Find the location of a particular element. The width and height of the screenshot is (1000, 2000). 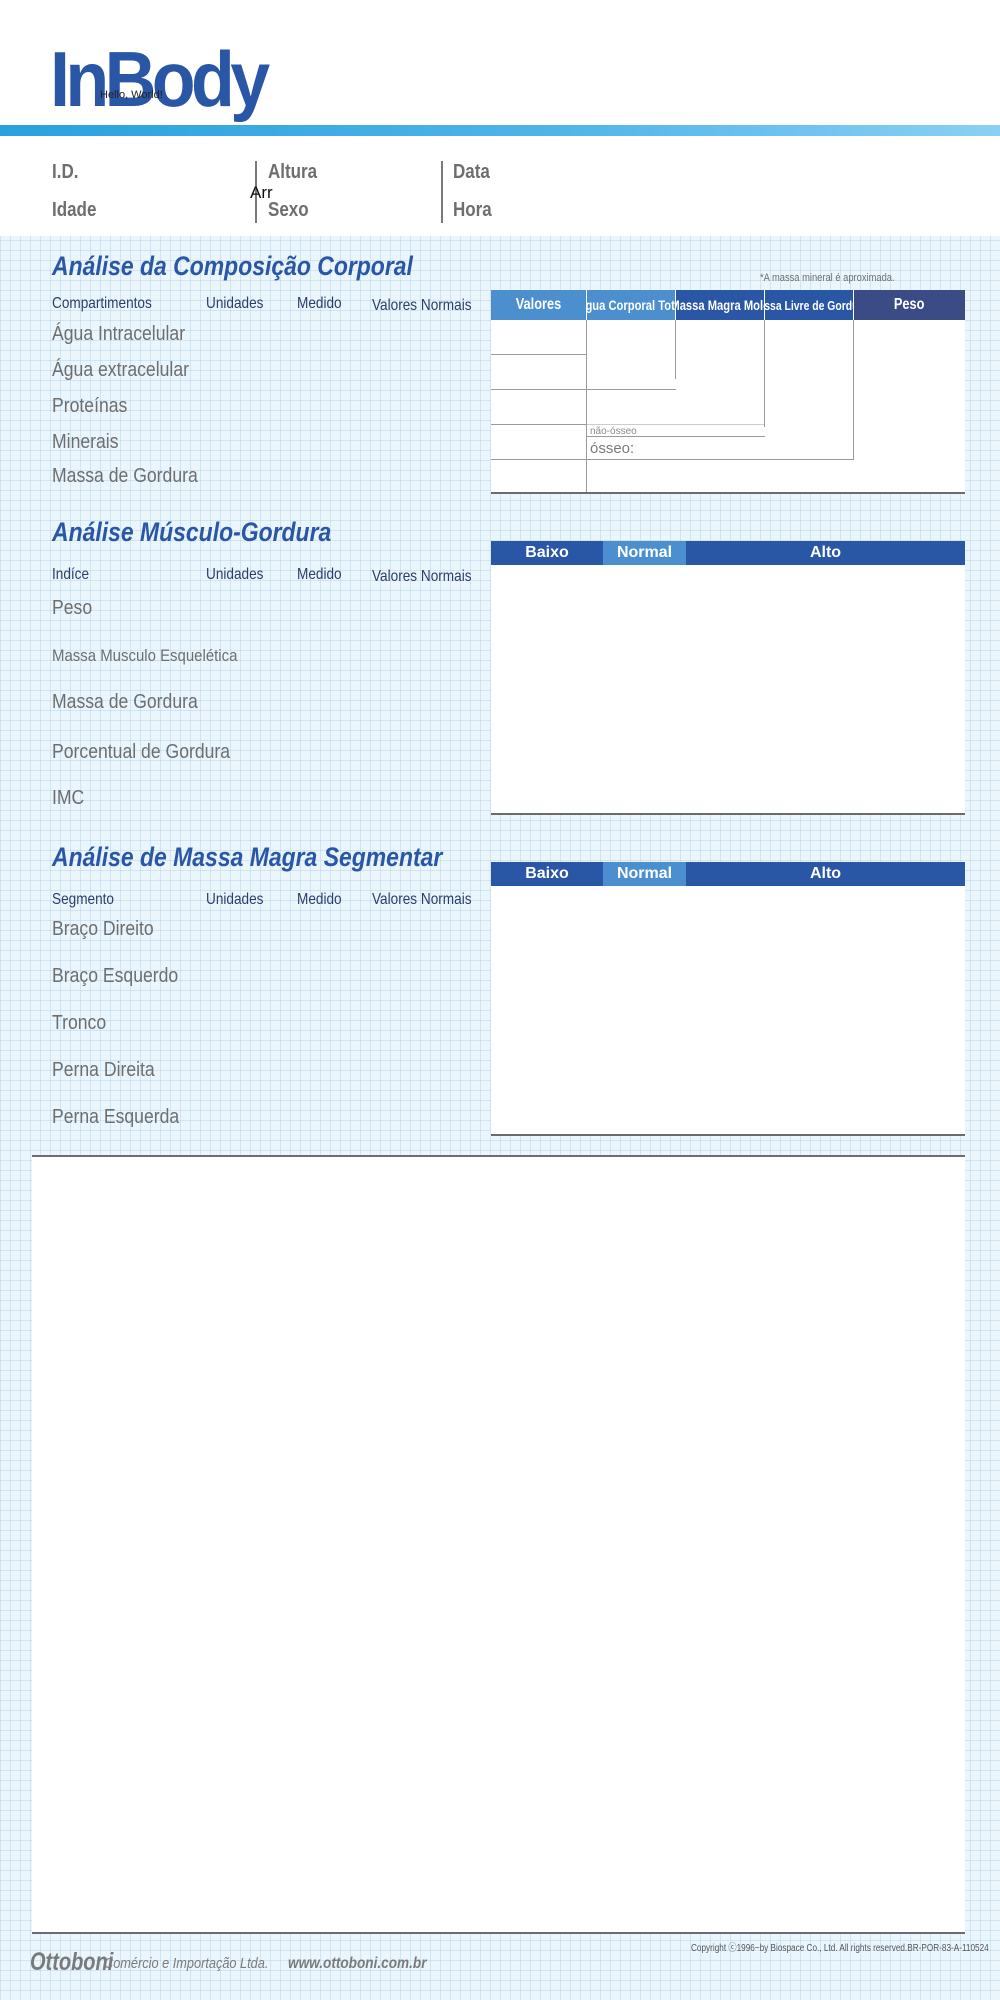

body-composition-title: Análise da Composição Corporal is located at coordinates (232, 266).